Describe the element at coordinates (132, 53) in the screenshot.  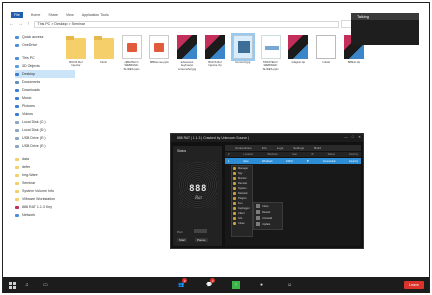
I see `file-item: ~$RATEGY-WEBINAR-SLIDES.pptx` at that location.